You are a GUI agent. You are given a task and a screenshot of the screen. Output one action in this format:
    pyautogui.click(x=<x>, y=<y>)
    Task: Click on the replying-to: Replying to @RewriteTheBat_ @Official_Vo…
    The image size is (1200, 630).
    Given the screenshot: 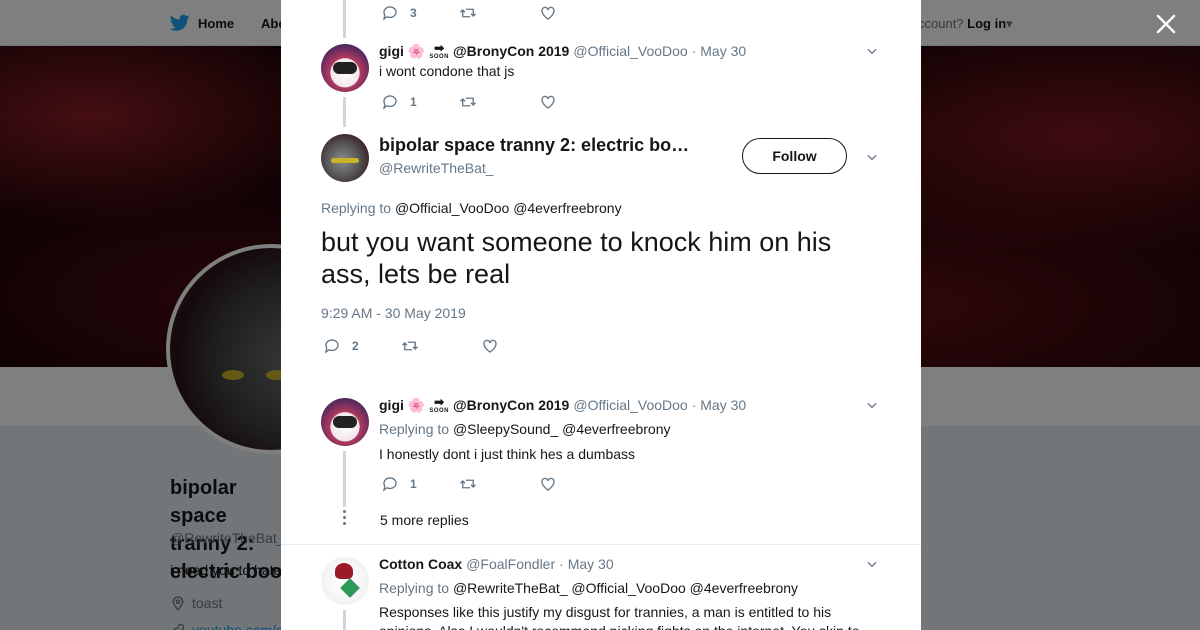 What is the action you would take?
    pyautogui.click(x=588, y=588)
    